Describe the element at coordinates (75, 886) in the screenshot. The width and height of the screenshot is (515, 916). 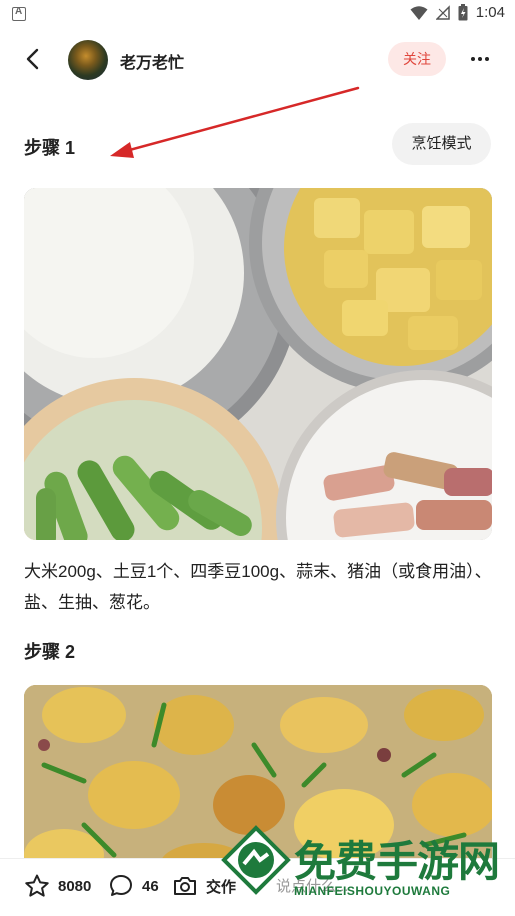
I see `favorite-count: 8080` at that location.